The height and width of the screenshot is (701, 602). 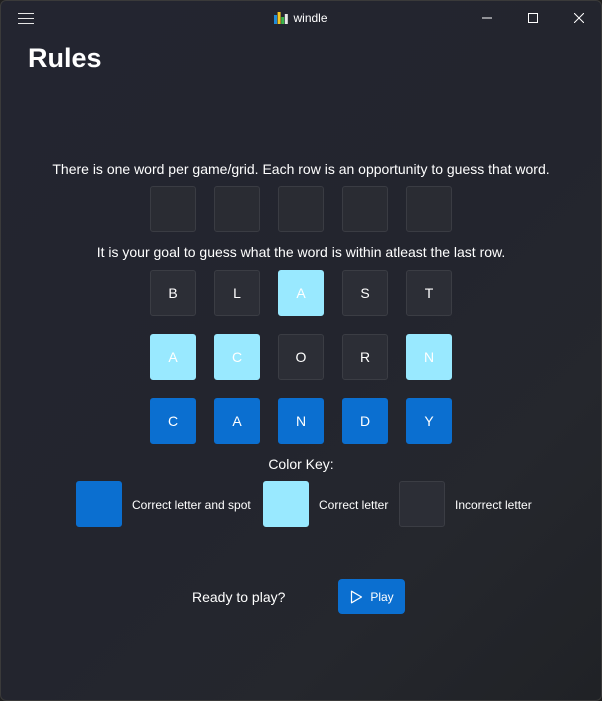 I want to click on title-bar: windle, so click(x=301, y=18).